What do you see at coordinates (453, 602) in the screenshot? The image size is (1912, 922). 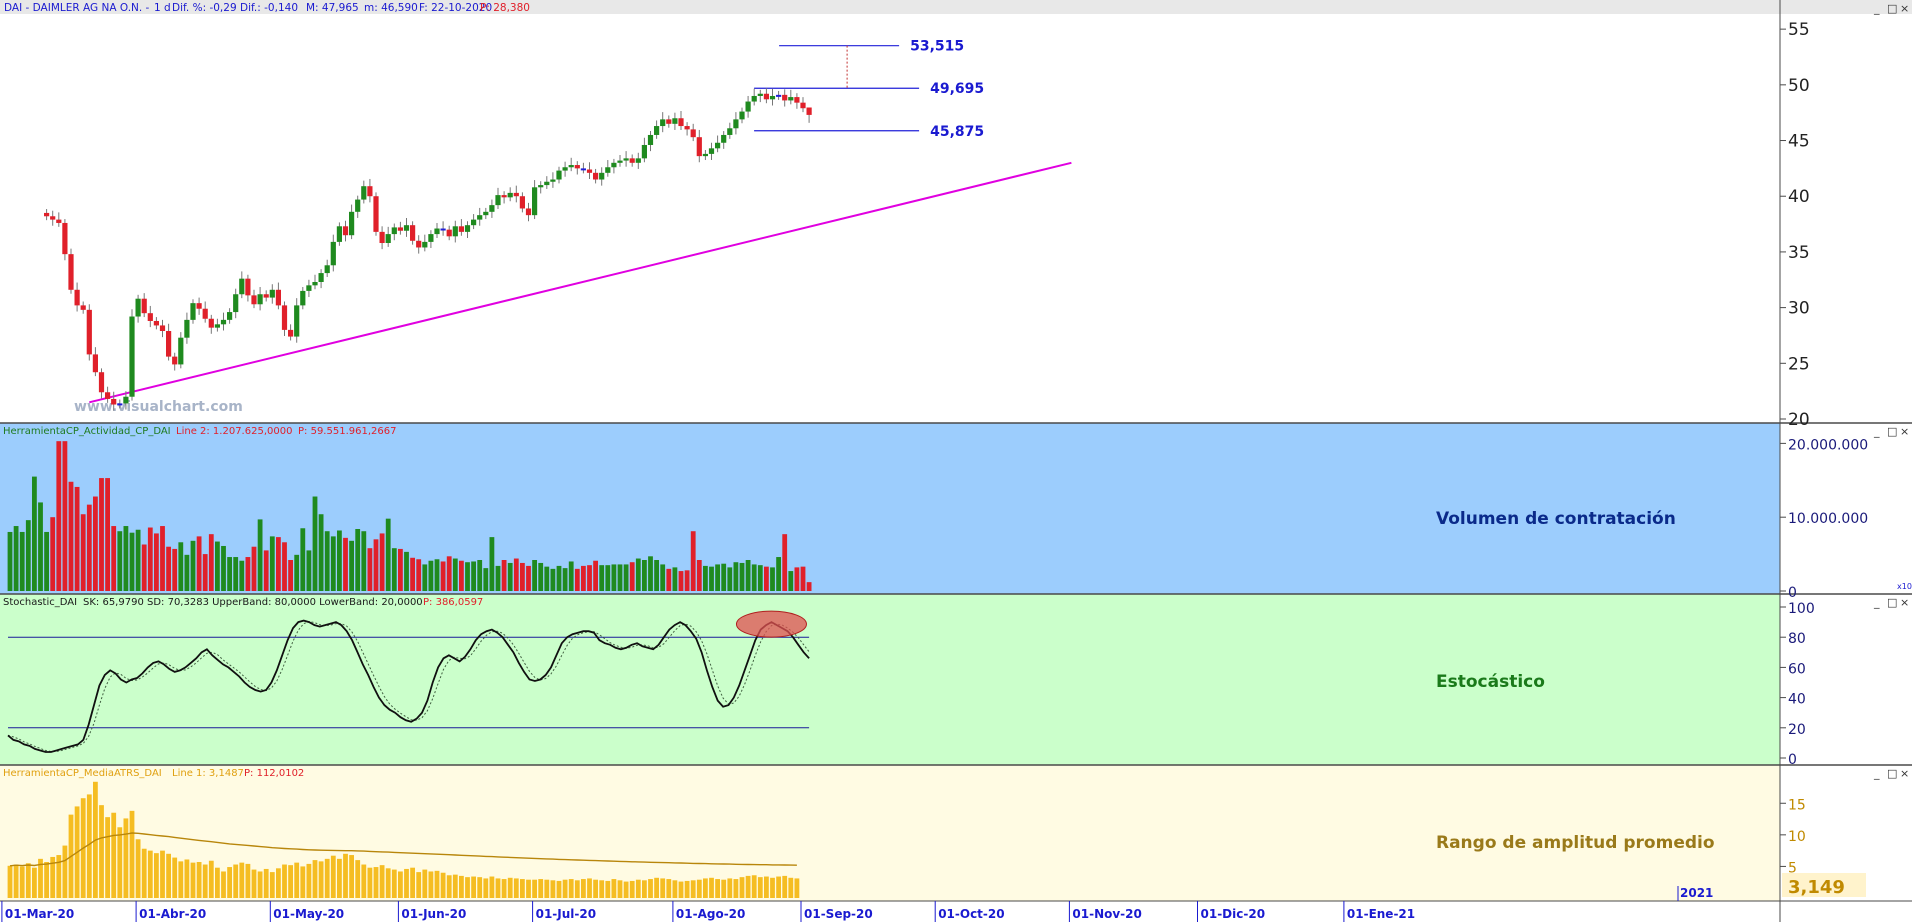 I see `stochastic-header-p: P: 386,0597` at bounding box center [453, 602].